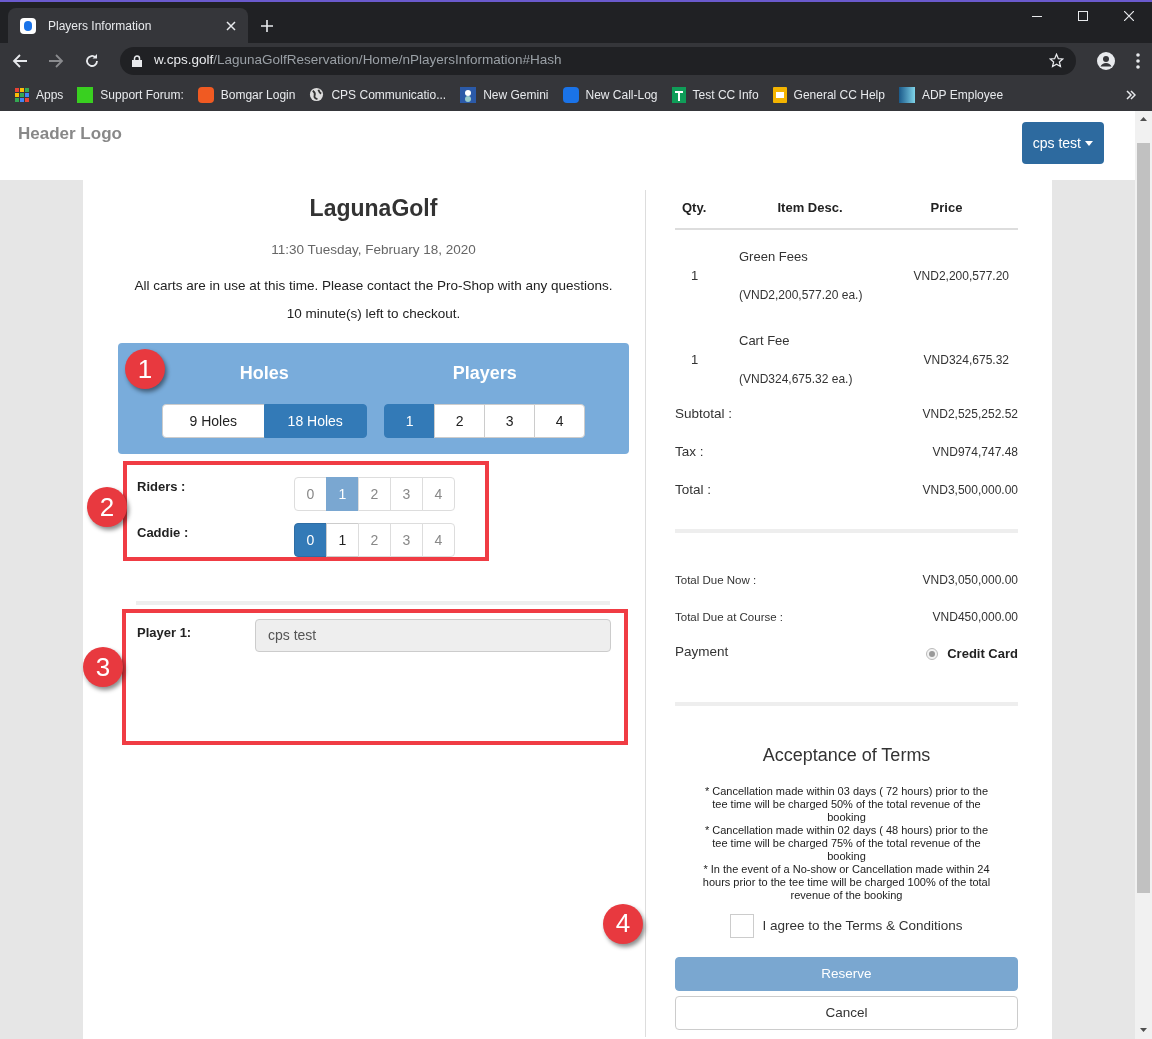 Image resolution: width=1152 pixels, height=1039 pixels. What do you see at coordinates (373, 208) in the screenshot?
I see `course-title: LagunaGolf` at bounding box center [373, 208].